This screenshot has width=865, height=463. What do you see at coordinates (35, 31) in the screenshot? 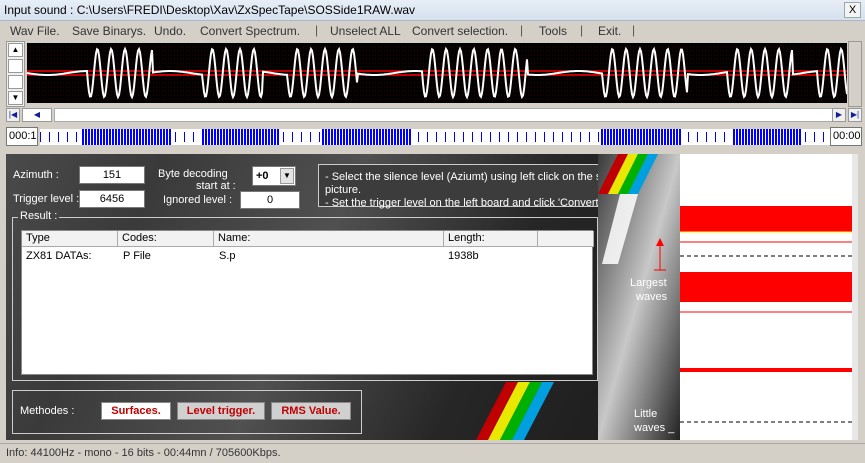
I see `menu-wav-file: Wav File.` at bounding box center [35, 31].